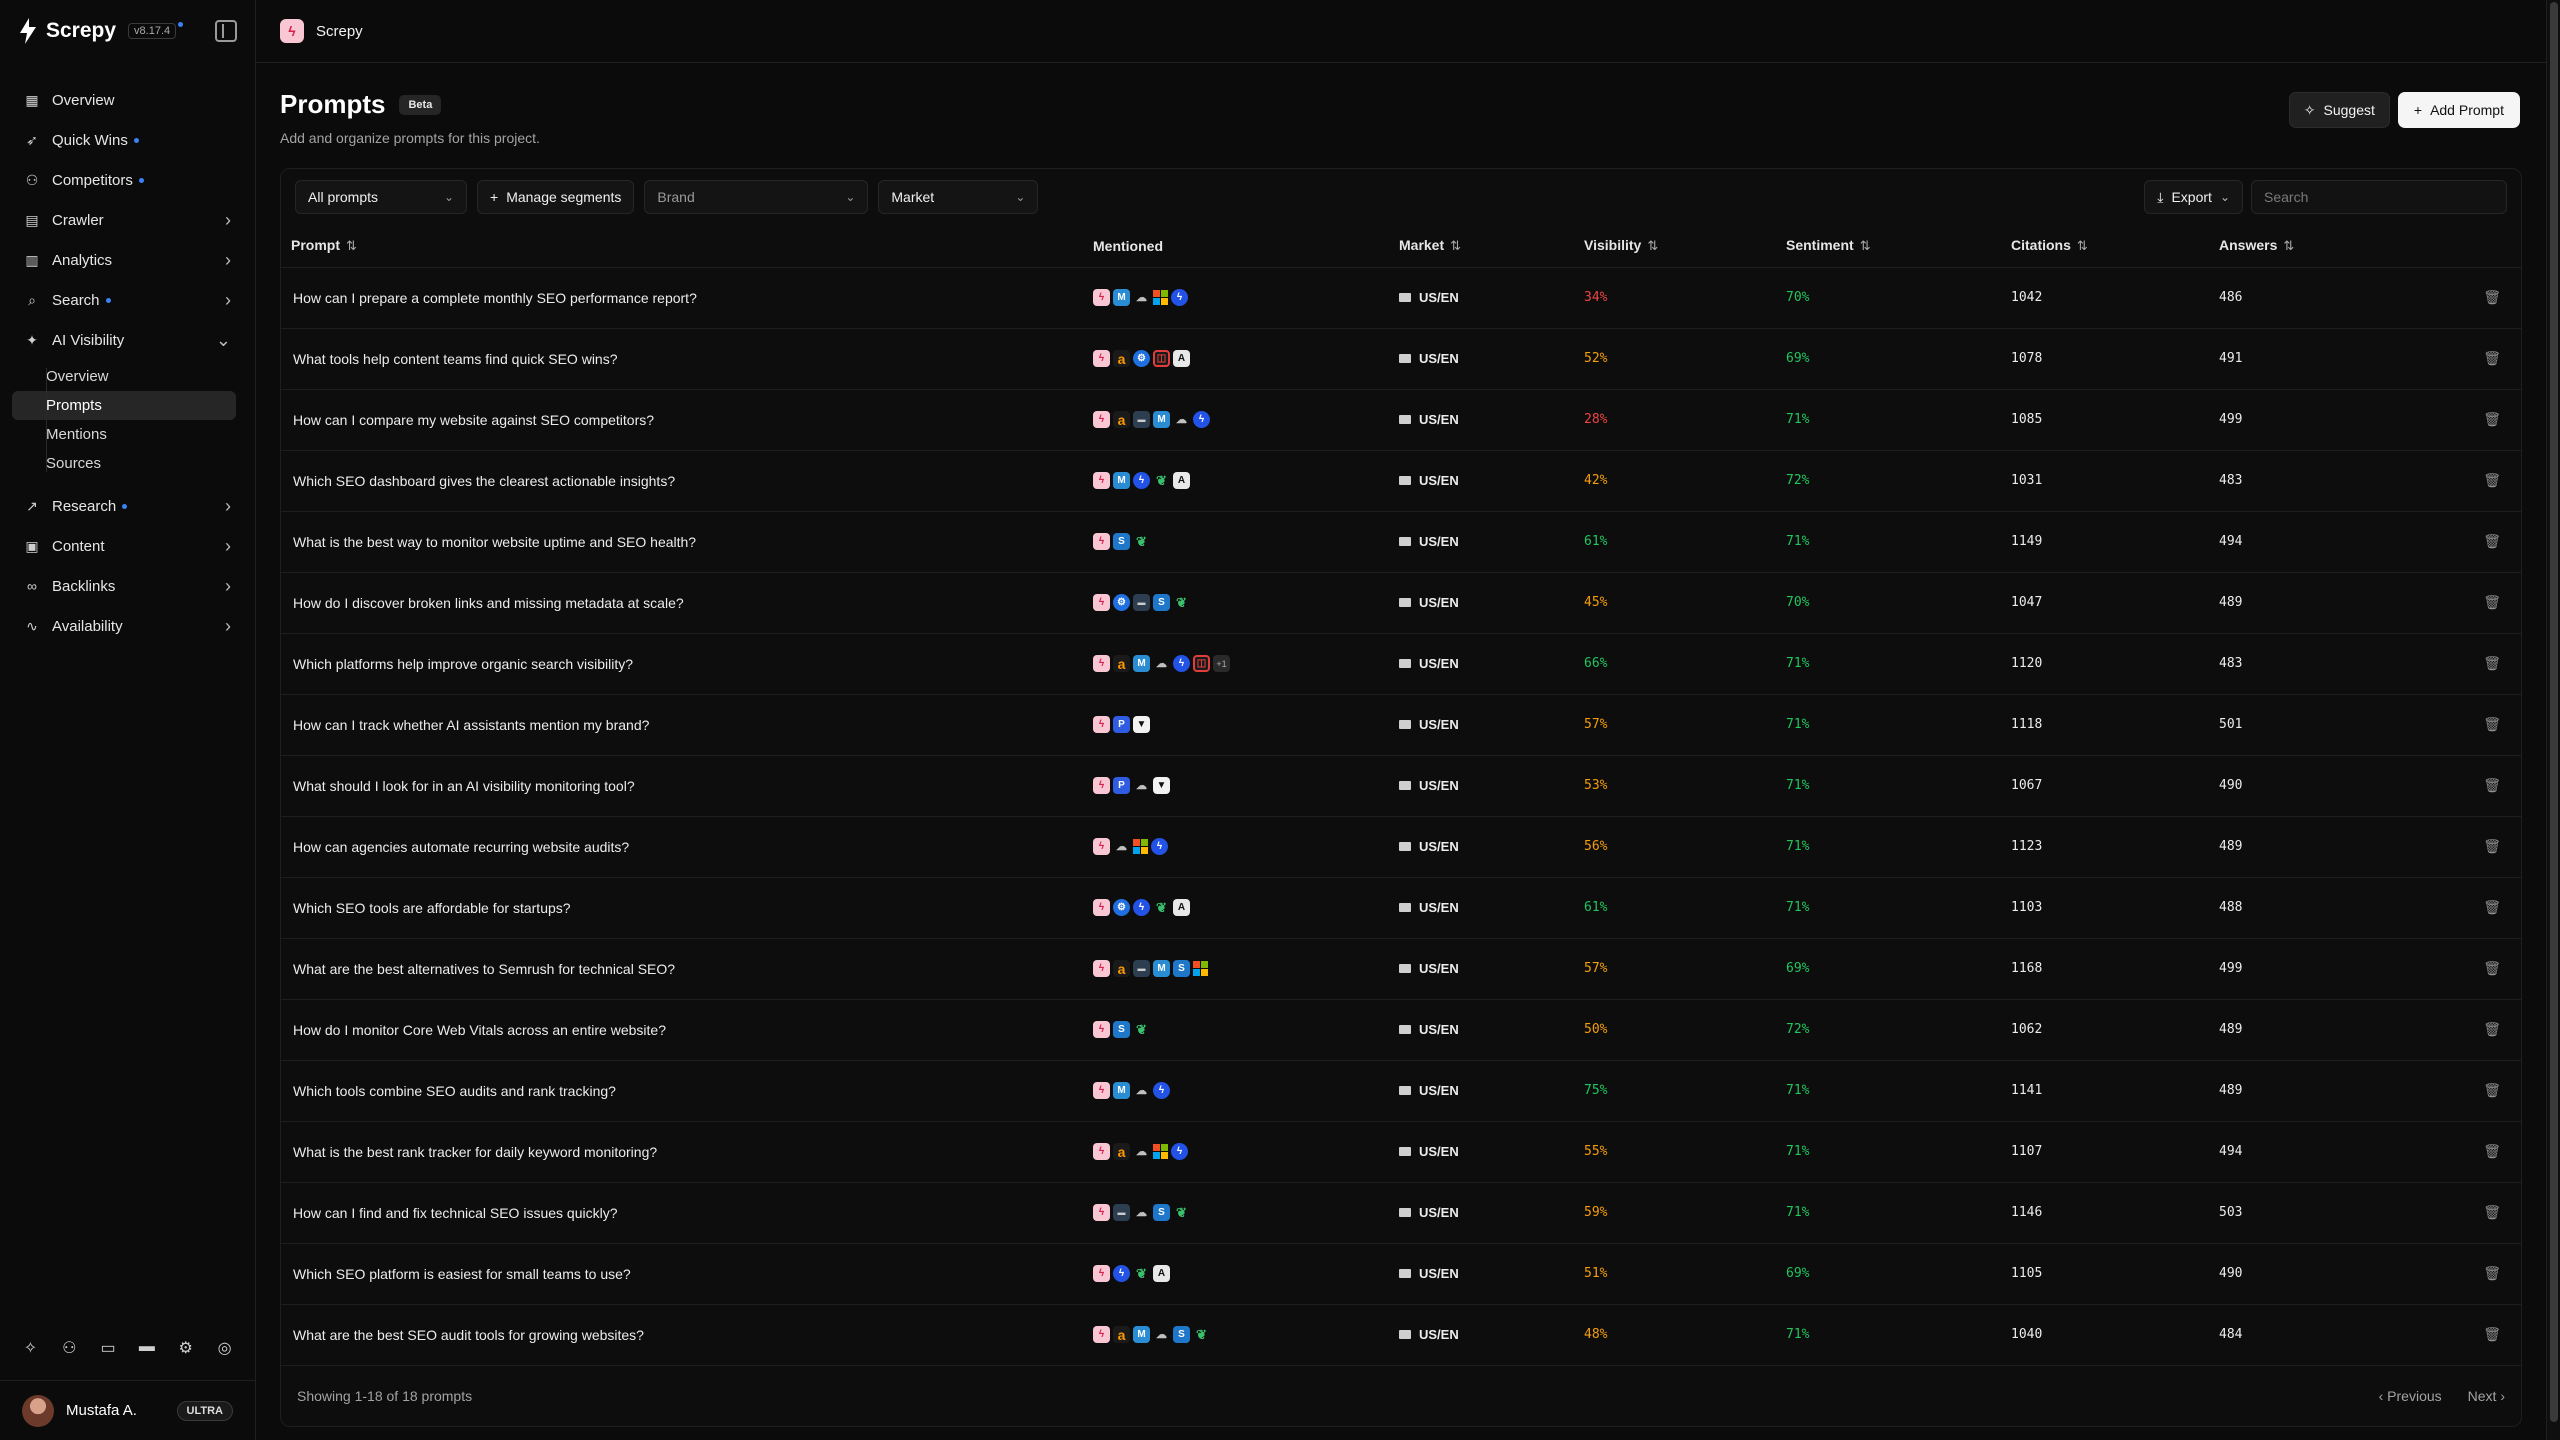 The height and width of the screenshot is (1440, 2560). What do you see at coordinates (556, 197) in the screenshot?
I see `manage-segments-button: + Manage segments` at bounding box center [556, 197].